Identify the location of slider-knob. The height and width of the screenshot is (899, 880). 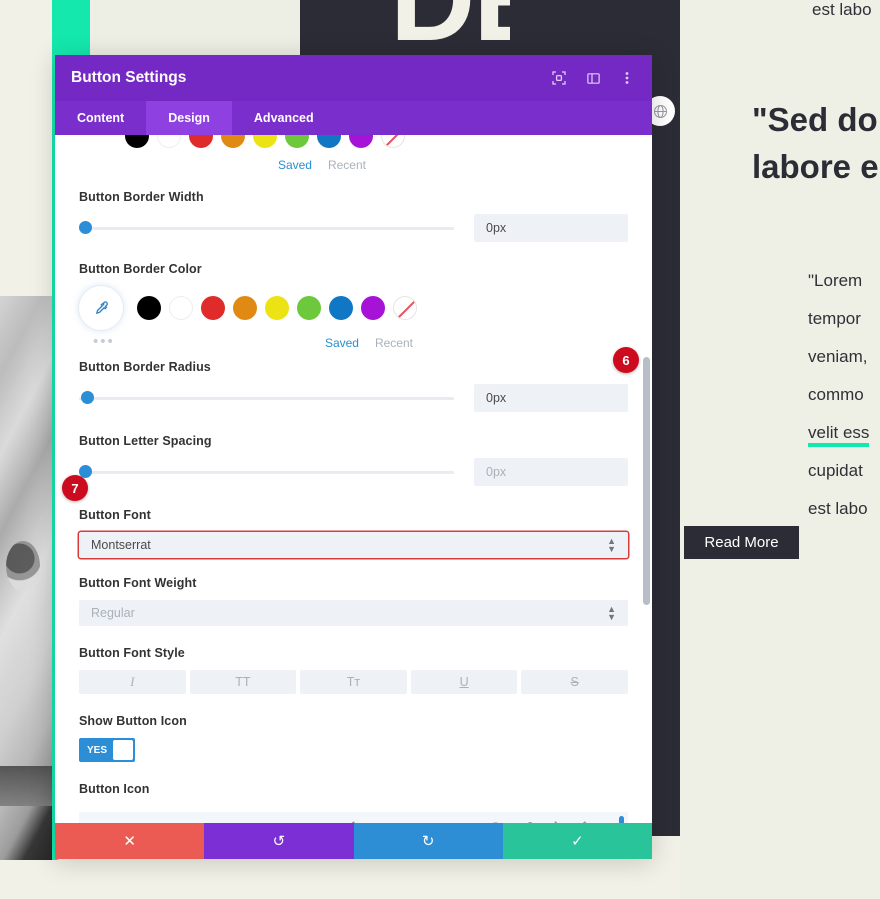
(85, 227).